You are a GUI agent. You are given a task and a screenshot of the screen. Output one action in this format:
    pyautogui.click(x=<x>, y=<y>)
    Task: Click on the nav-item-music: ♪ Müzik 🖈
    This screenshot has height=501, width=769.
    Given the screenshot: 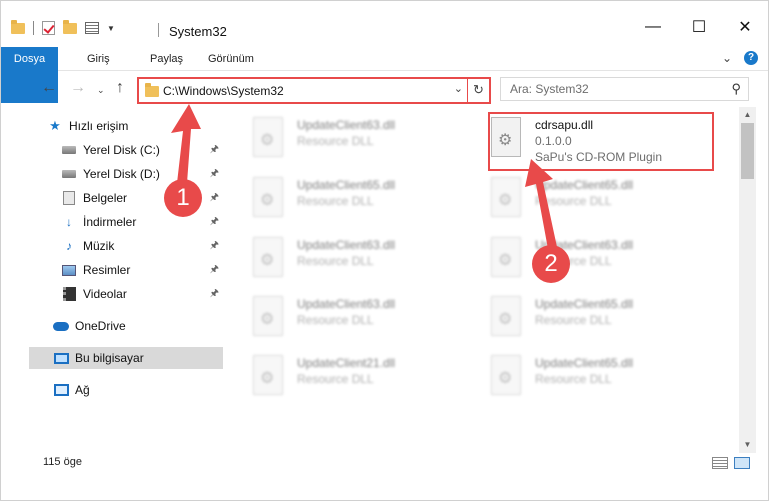 What is the action you would take?
    pyautogui.click(x=142, y=246)
    